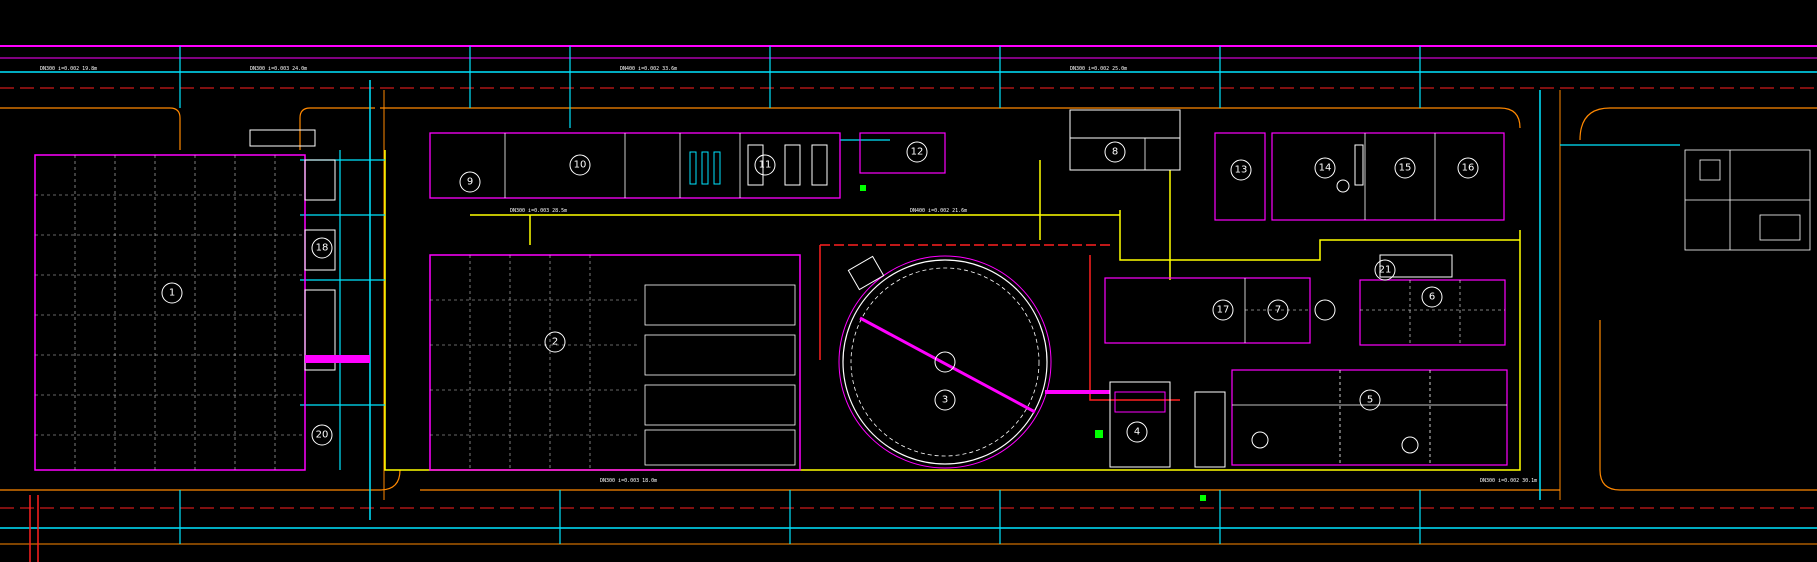 This screenshot has width=1817, height=562. I want to click on pipe-label: DN400 i=0.002 33.6m, so click(648, 69).